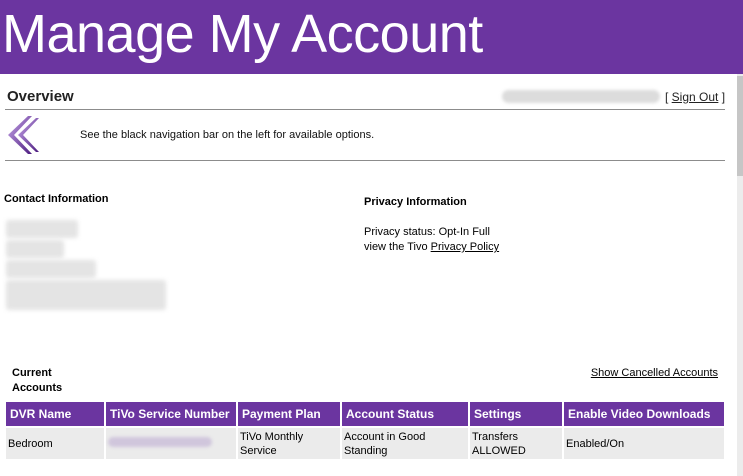 This screenshot has width=743, height=476. Describe the element at coordinates (415, 202) in the screenshot. I see `privacy-information-heading: Privacy Information` at that location.